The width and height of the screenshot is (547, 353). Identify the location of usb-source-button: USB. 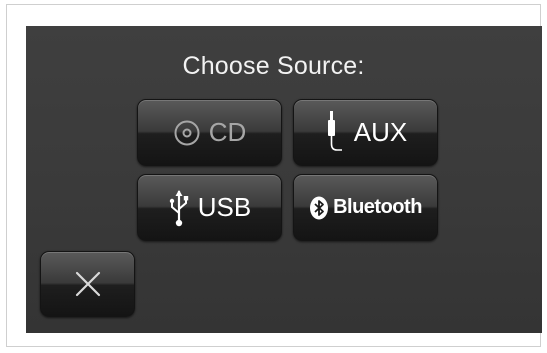
(209, 207).